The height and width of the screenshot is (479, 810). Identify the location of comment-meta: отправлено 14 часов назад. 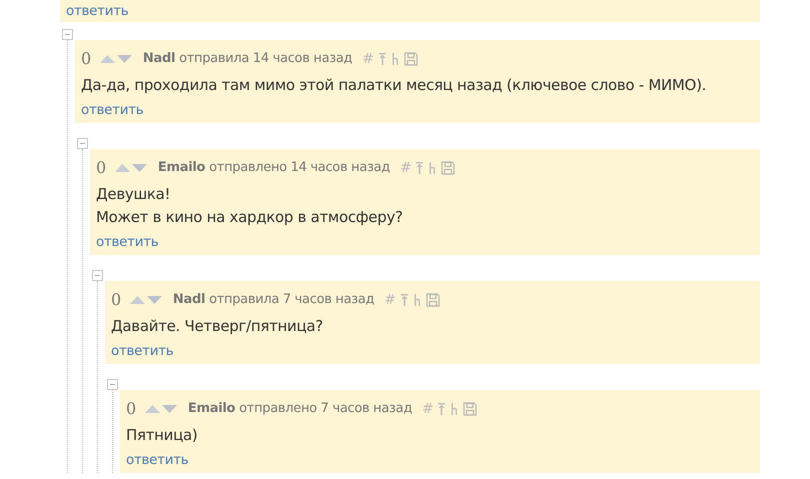
(299, 168).